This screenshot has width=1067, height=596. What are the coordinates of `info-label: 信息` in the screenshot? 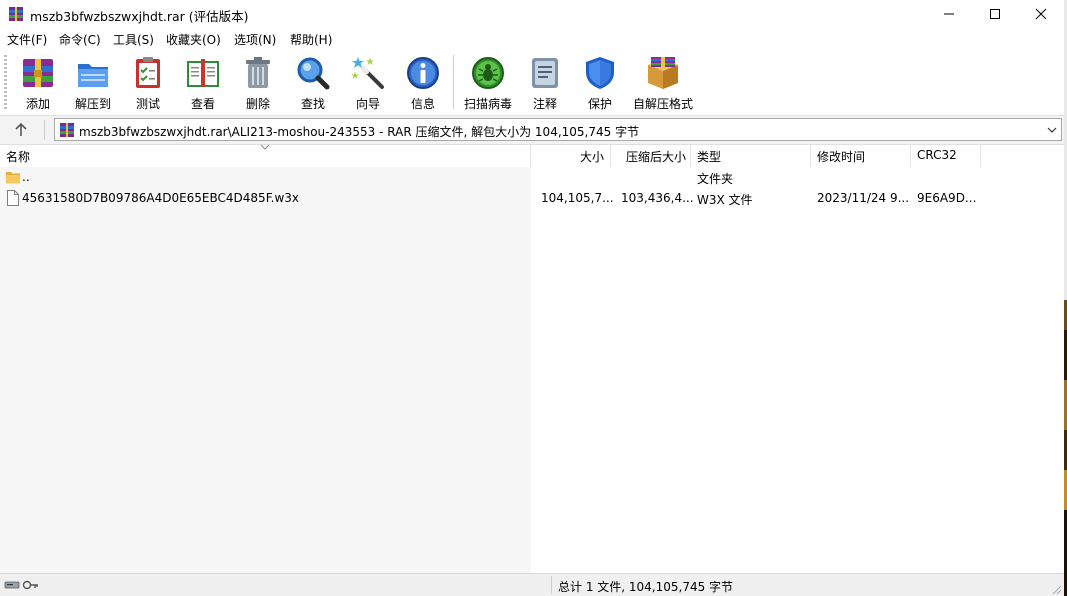 It's located at (422, 104).